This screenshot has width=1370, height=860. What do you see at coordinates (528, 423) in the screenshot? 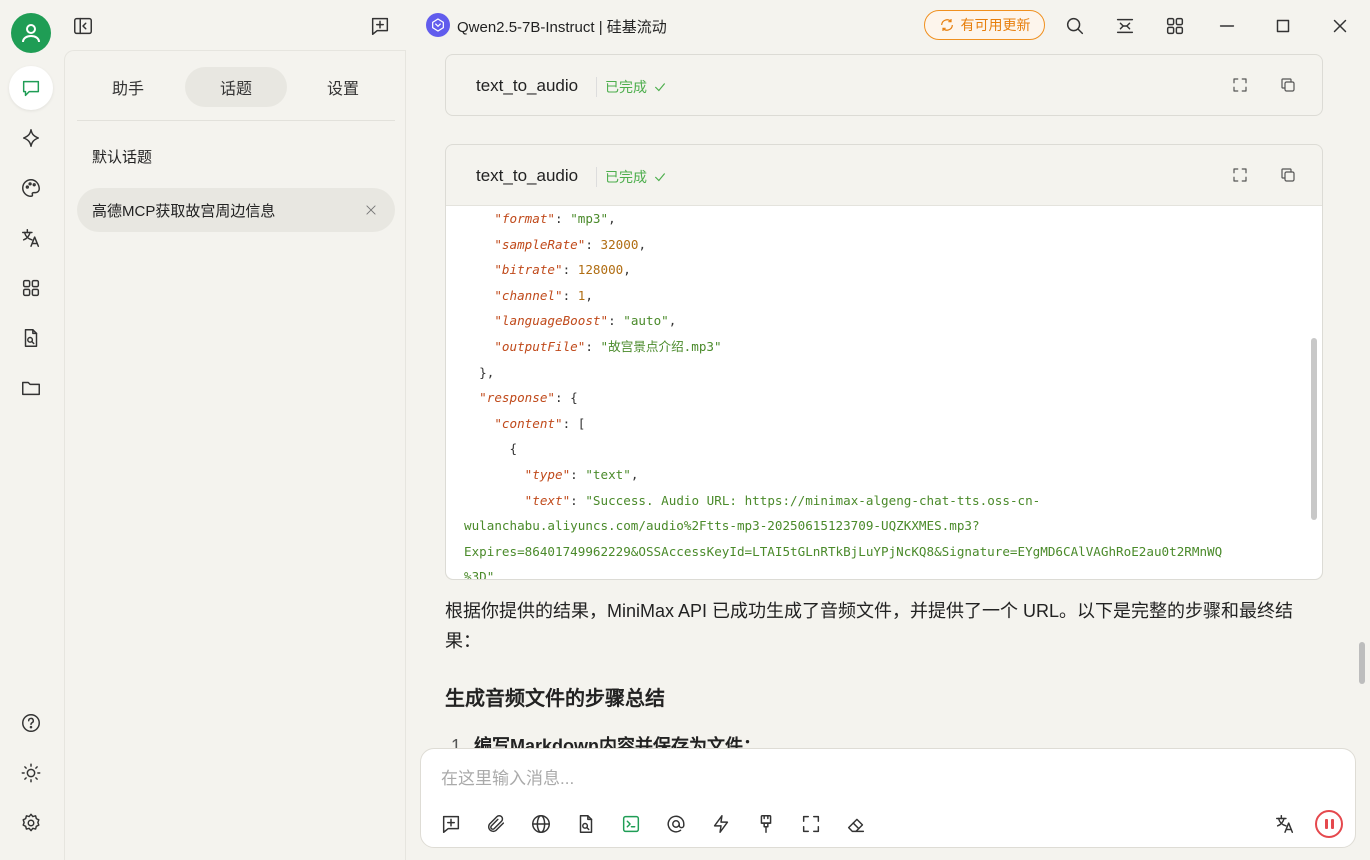
I see `code-token: "content"` at bounding box center [528, 423].